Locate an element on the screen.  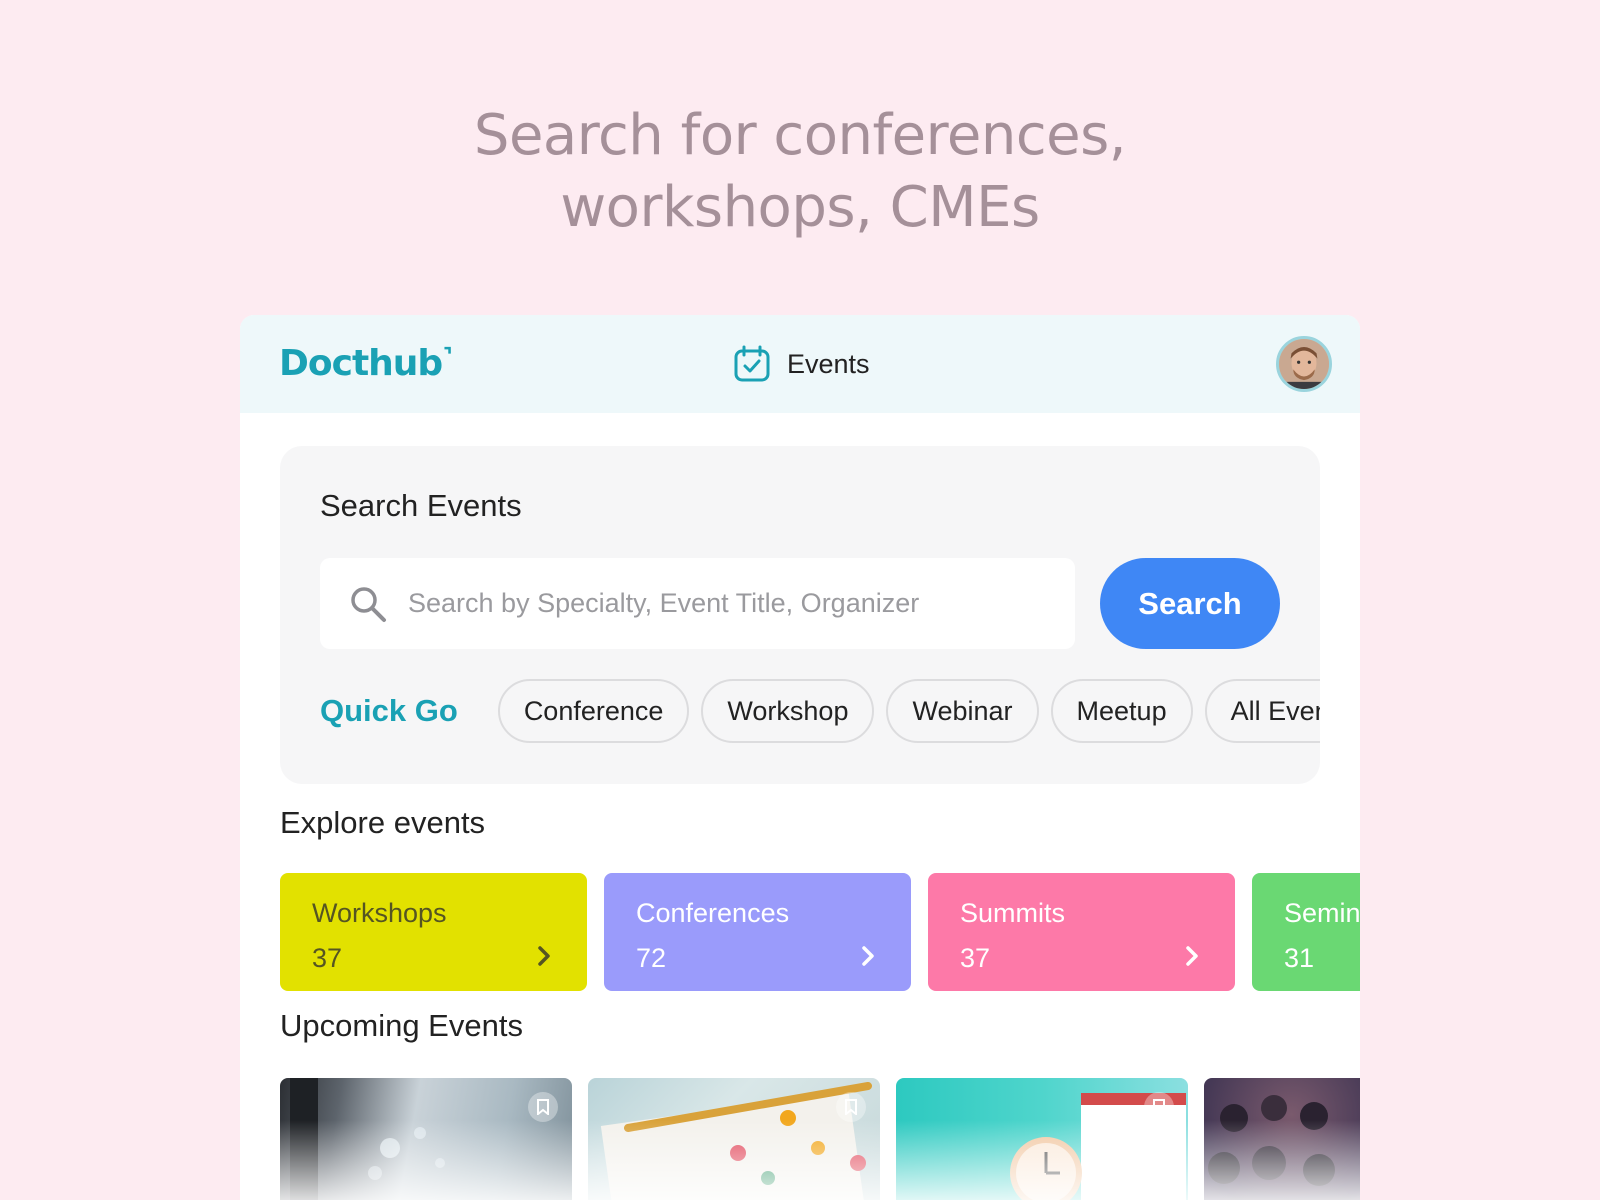
logo-text: Docthub is located at coordinates (361, 363).